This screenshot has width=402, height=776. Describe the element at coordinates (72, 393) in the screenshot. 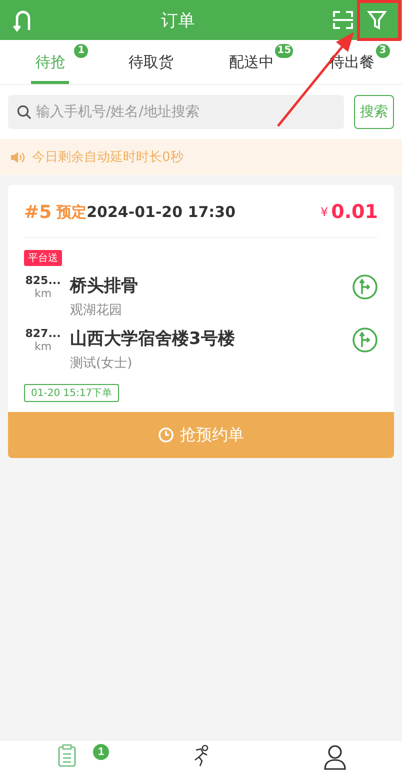

I see `order-placed-time: 01-20 15:17下单` at that location.